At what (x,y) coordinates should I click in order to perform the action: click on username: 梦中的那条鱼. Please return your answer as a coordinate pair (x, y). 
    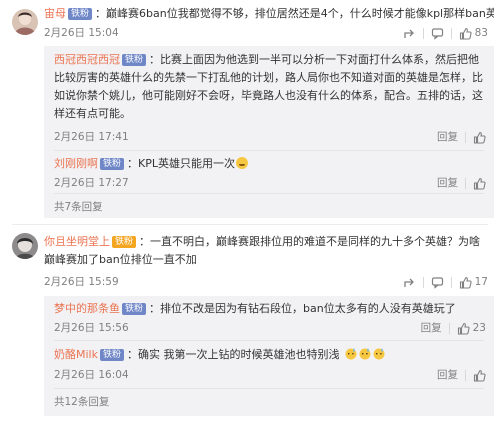
    Looking at the image, I should click on (87, 308).